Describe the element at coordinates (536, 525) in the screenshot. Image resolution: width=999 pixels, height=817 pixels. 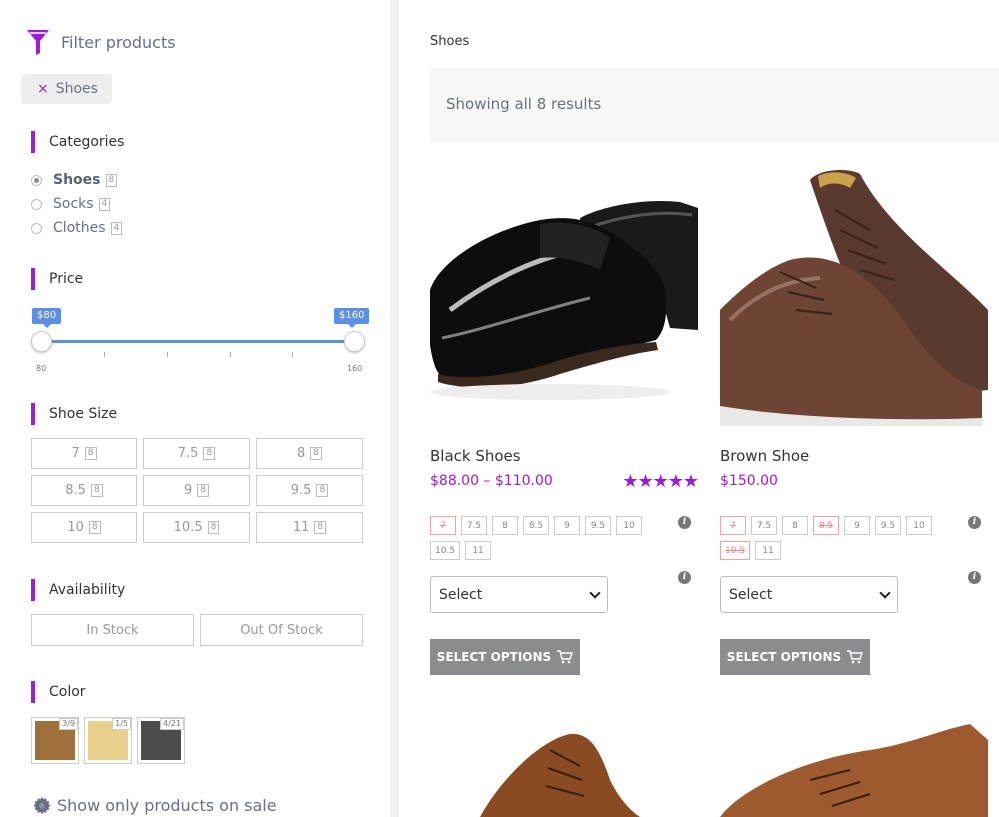
I see `size-chip: 8.5` at that location.